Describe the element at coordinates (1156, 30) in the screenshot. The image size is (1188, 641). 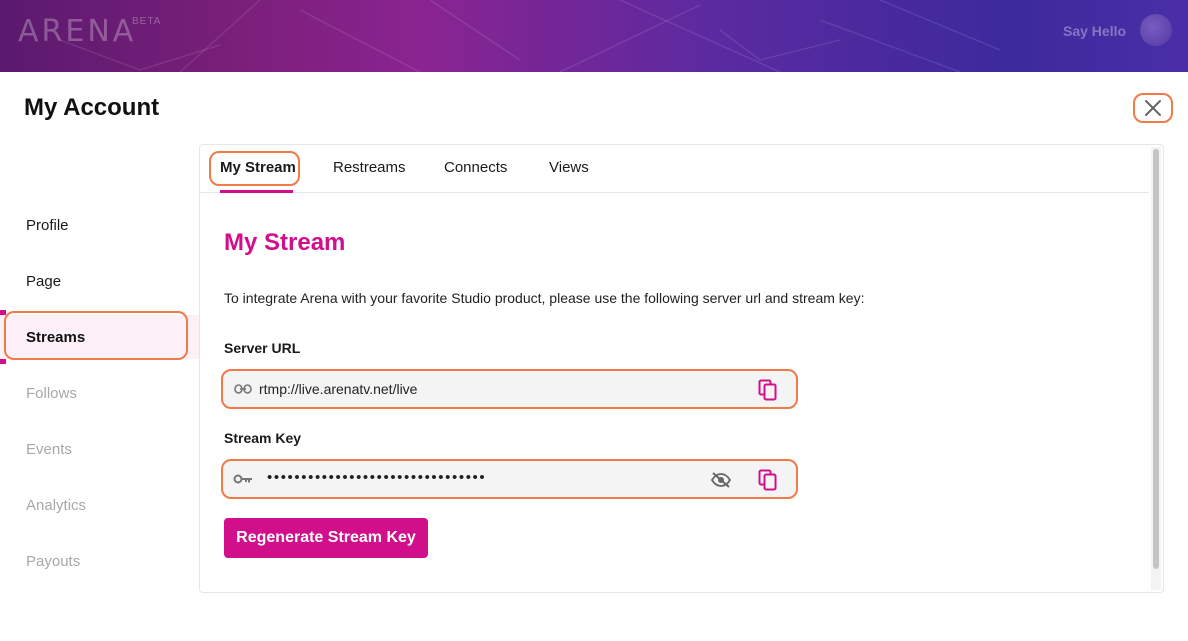
I see `user-avatar` at that location.